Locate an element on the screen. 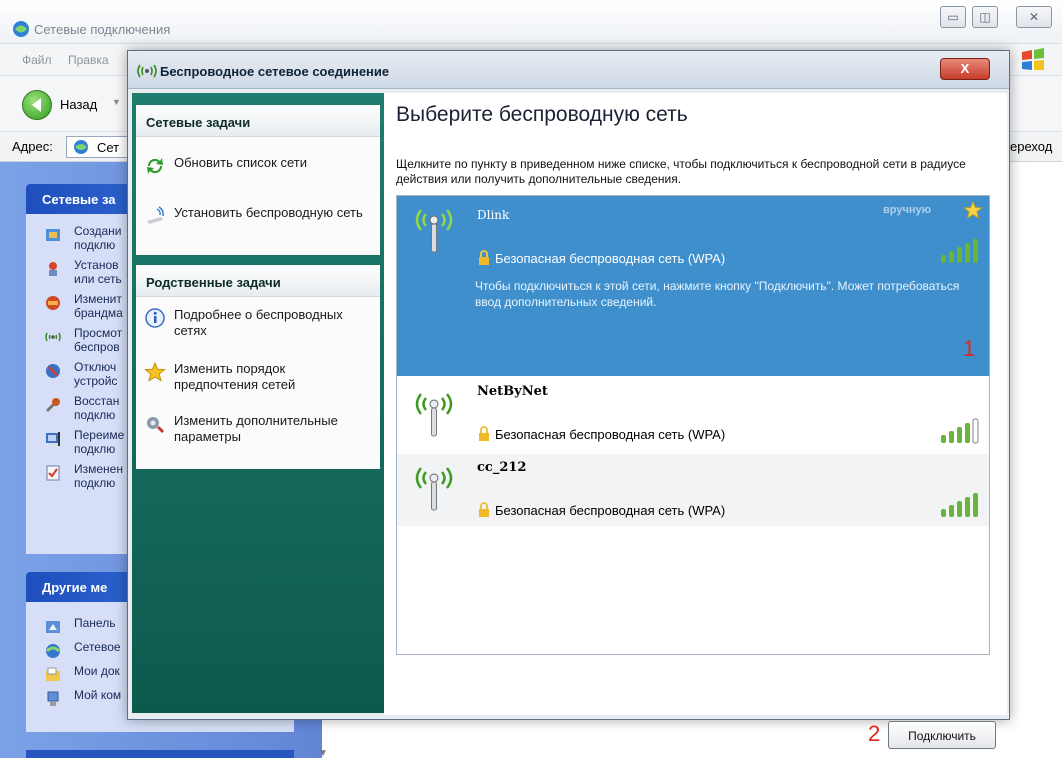 This screenshot has width=1062, height=759. firewall-icon is located at coordinates (53, 303).